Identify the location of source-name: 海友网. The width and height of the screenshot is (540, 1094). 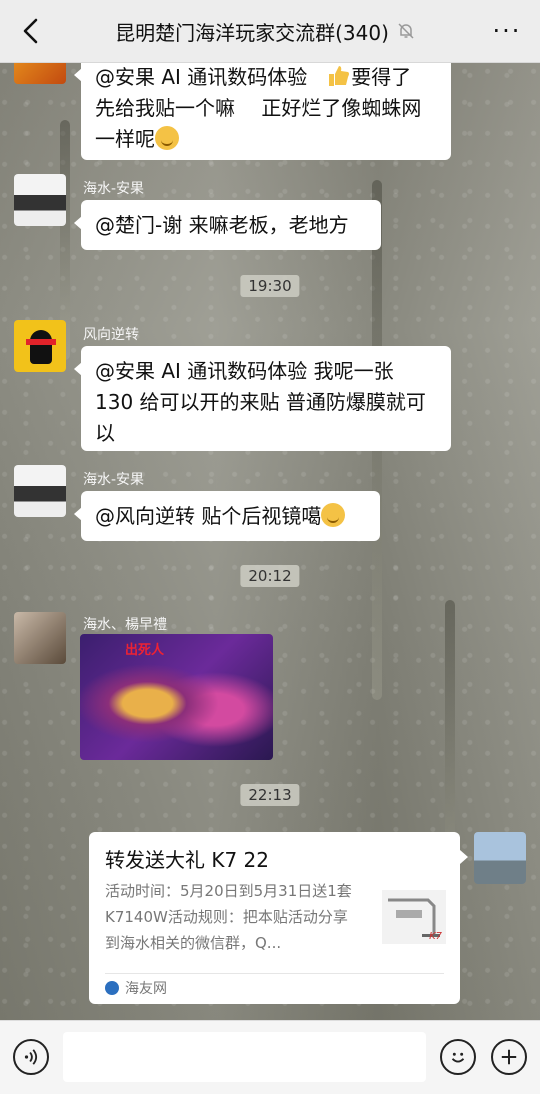
(146, 989).